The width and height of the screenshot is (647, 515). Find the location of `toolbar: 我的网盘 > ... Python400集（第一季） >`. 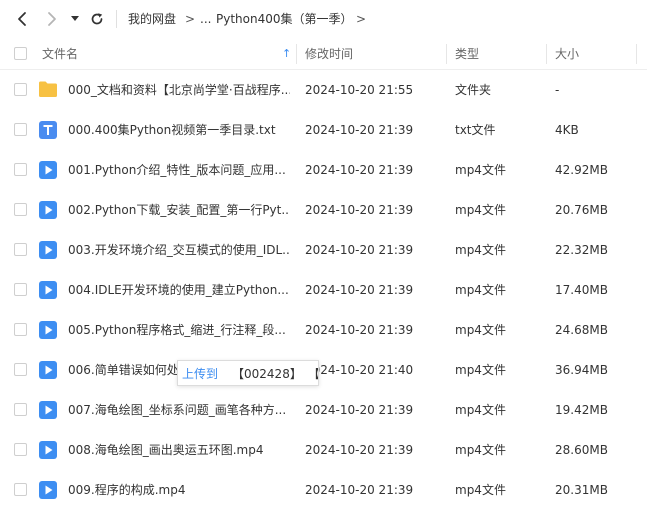

toolbar: 我的网盘 > ... Python400集（第一季） > is located at coordinates (323, 19).